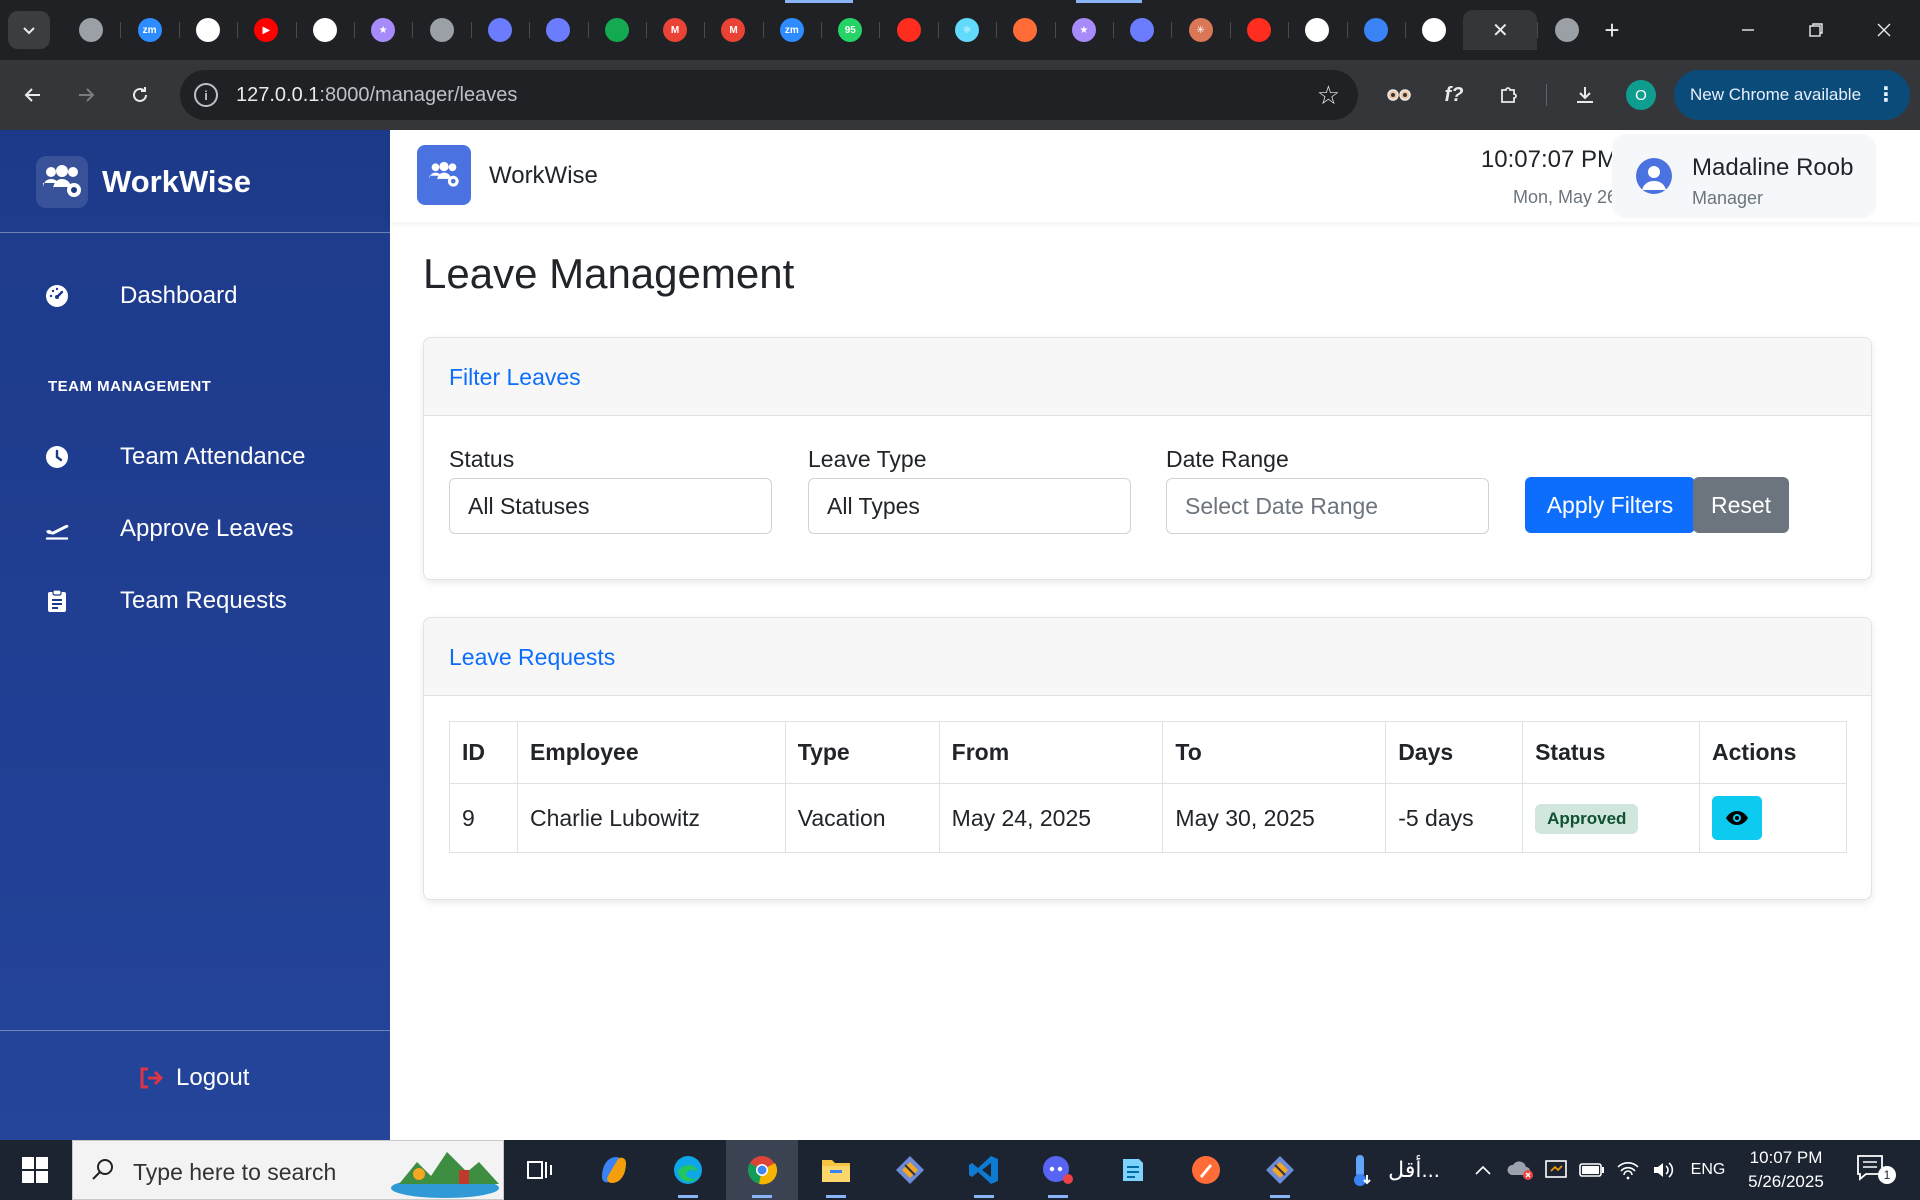 This screenshot has height=1200, width=1920. Describe the element at coordinates (1454, 95) in the screenshot. I see `extension-function-icon: f?` at that location.